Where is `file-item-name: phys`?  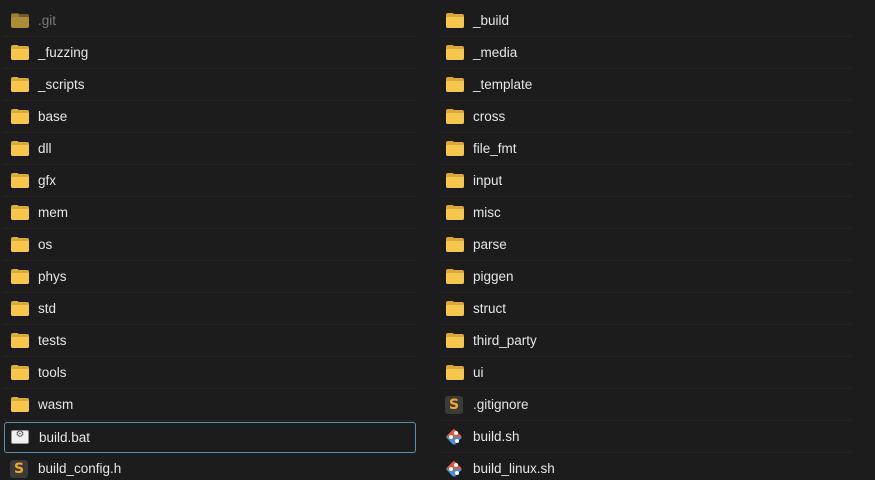
file-item-name: phys is located at coordinates (52, 276).